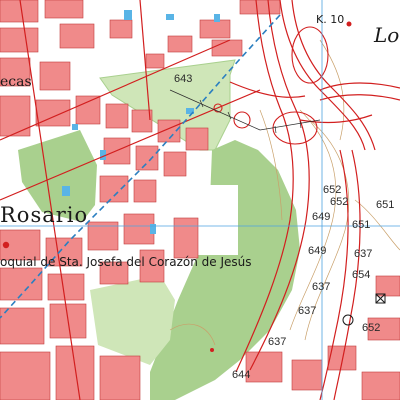 The width and height of the screenshot is (400, 400). What do you see at coordinates (183, 79) in the screenshot?
I see `elevation-label: 643` at bounding box center [183, 79].